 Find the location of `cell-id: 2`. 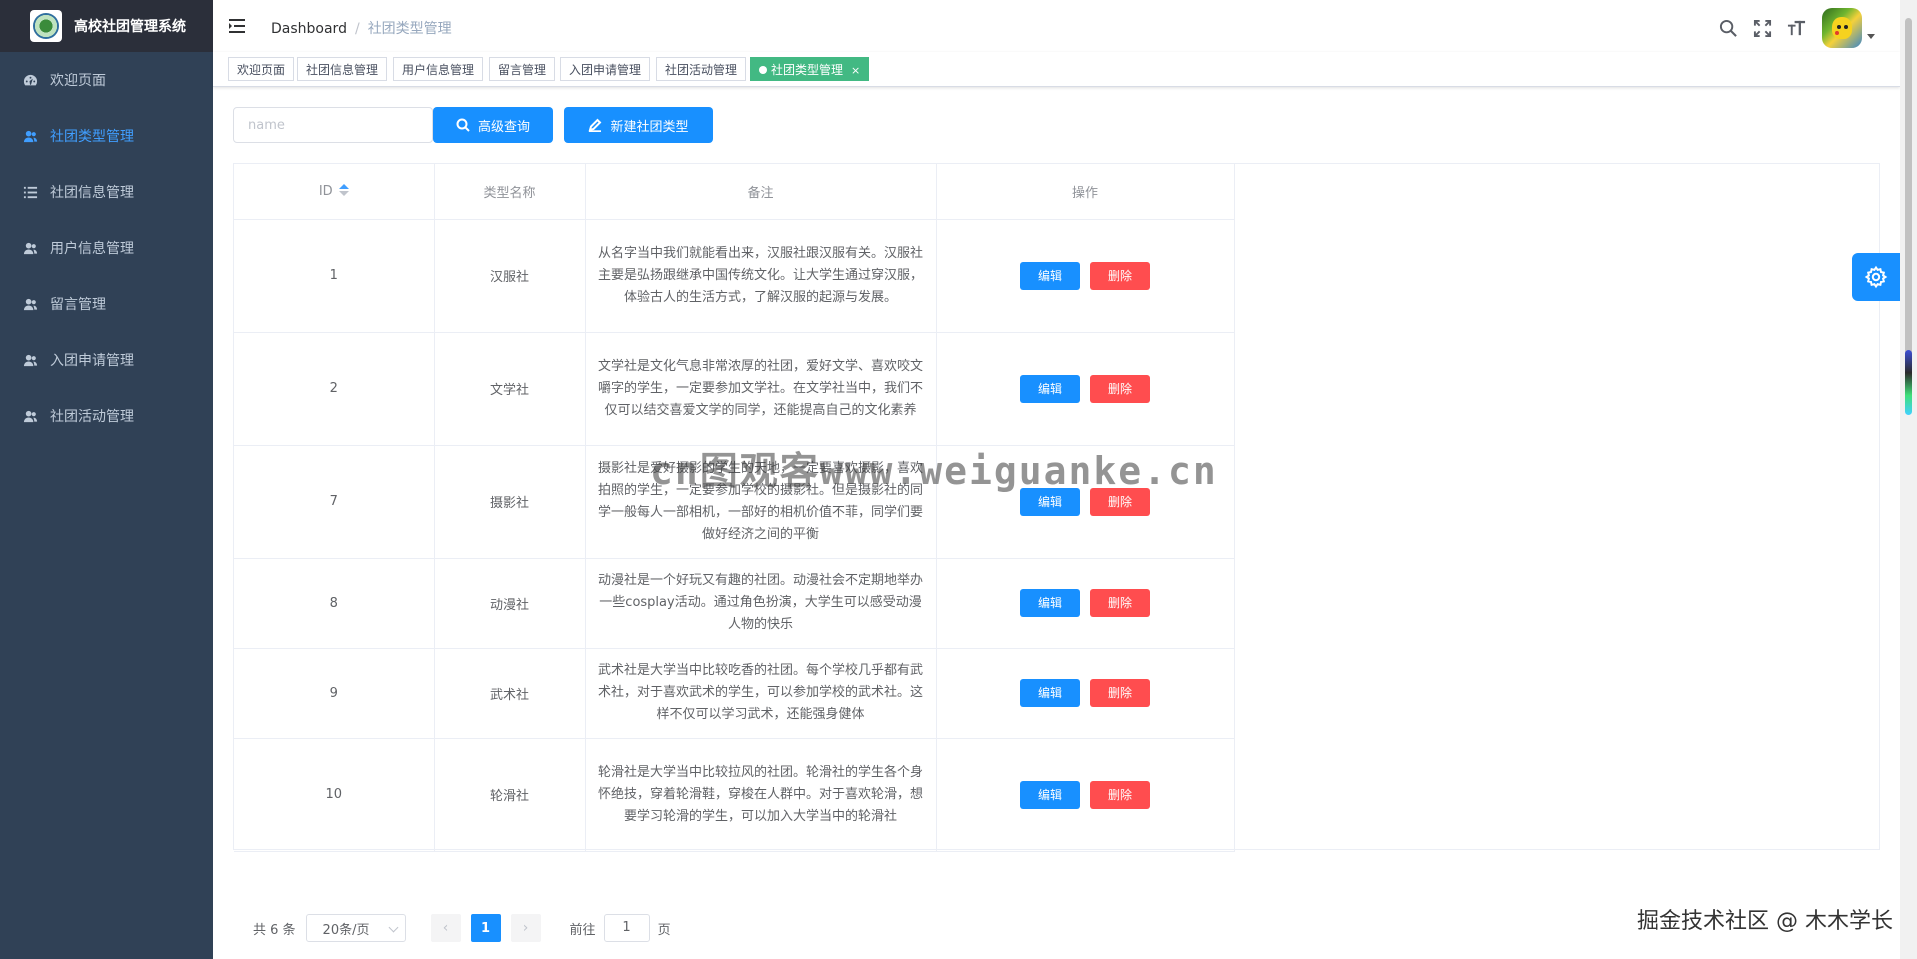

cell-id: 2 is located at coordinates (334, 389).